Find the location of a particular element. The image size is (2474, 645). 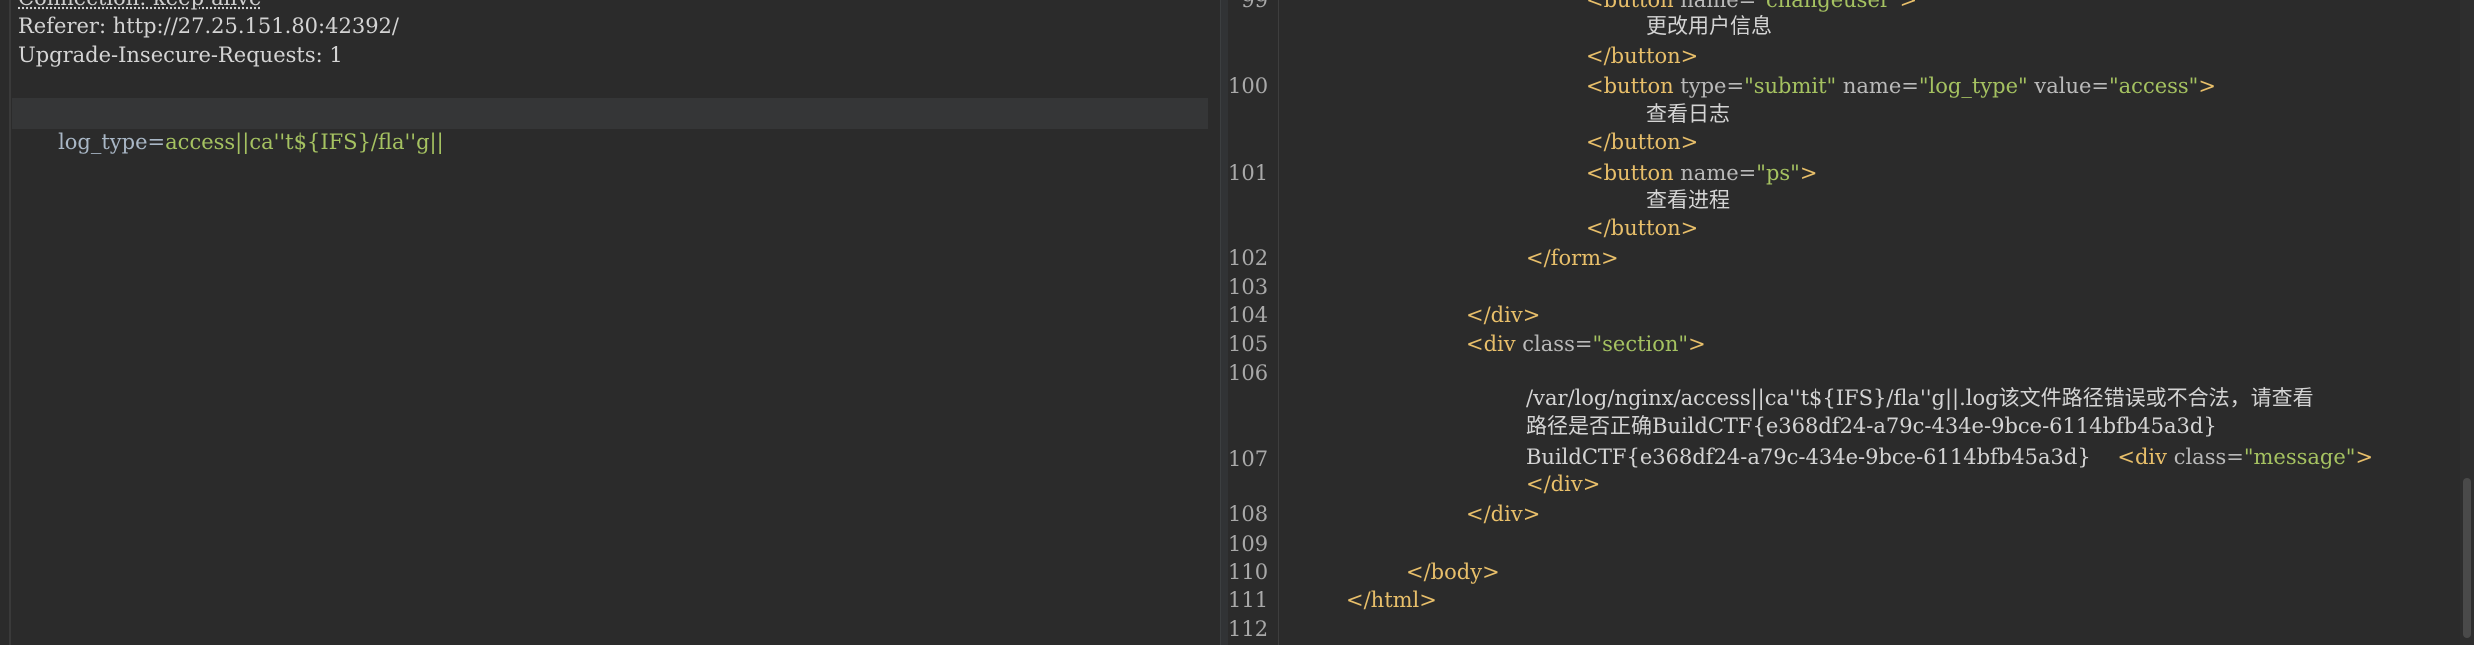

code-line: 查看日志 is located at coordinates (1688, 114).